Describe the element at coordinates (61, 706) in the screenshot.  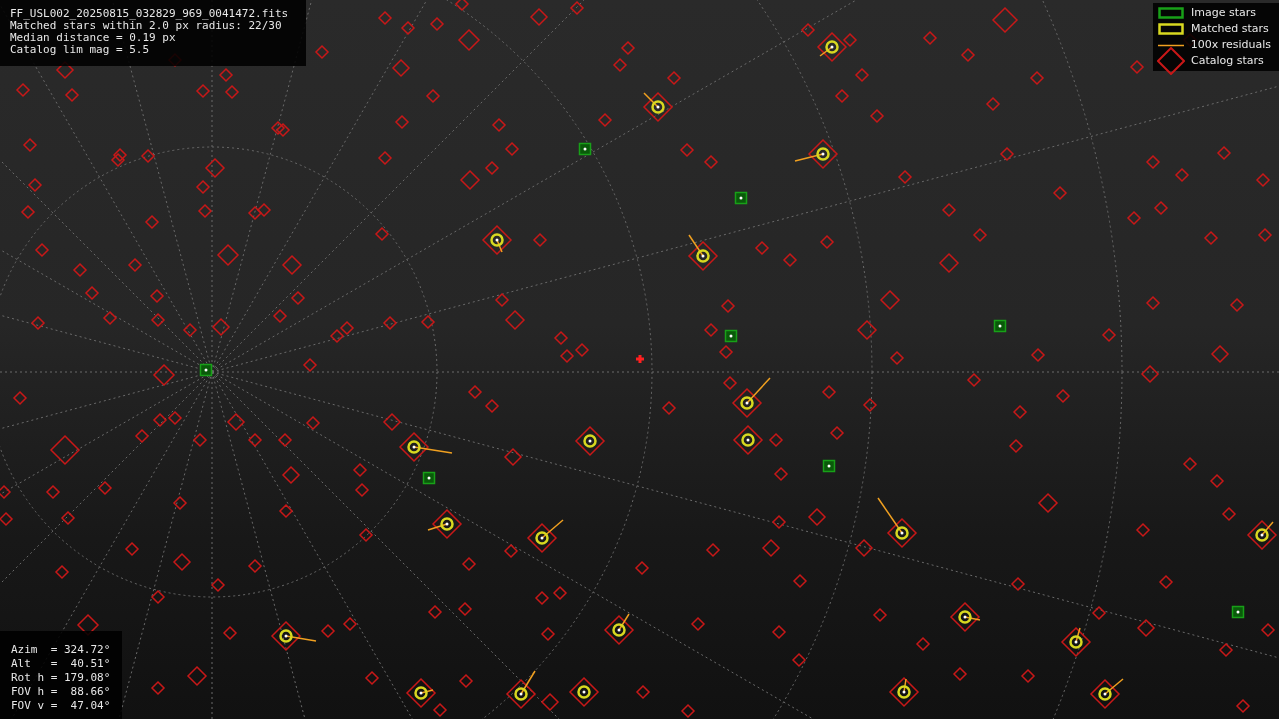
I see `pointing-text: FOV v = 47.04°` at that location.